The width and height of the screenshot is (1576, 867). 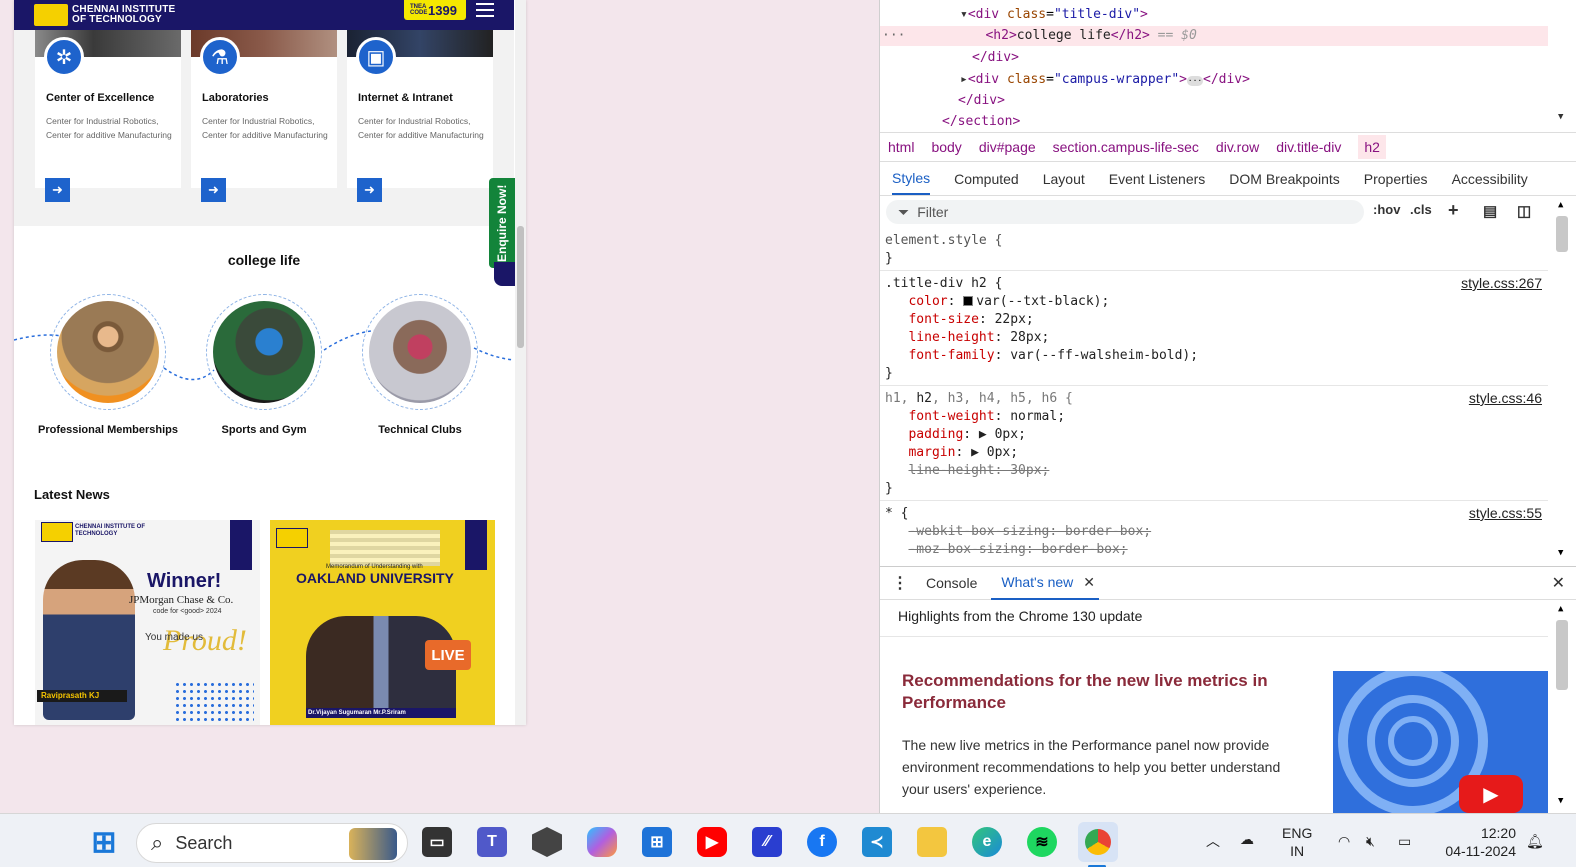 I want to click on cube-app-icon, so click(x=547, y=842).